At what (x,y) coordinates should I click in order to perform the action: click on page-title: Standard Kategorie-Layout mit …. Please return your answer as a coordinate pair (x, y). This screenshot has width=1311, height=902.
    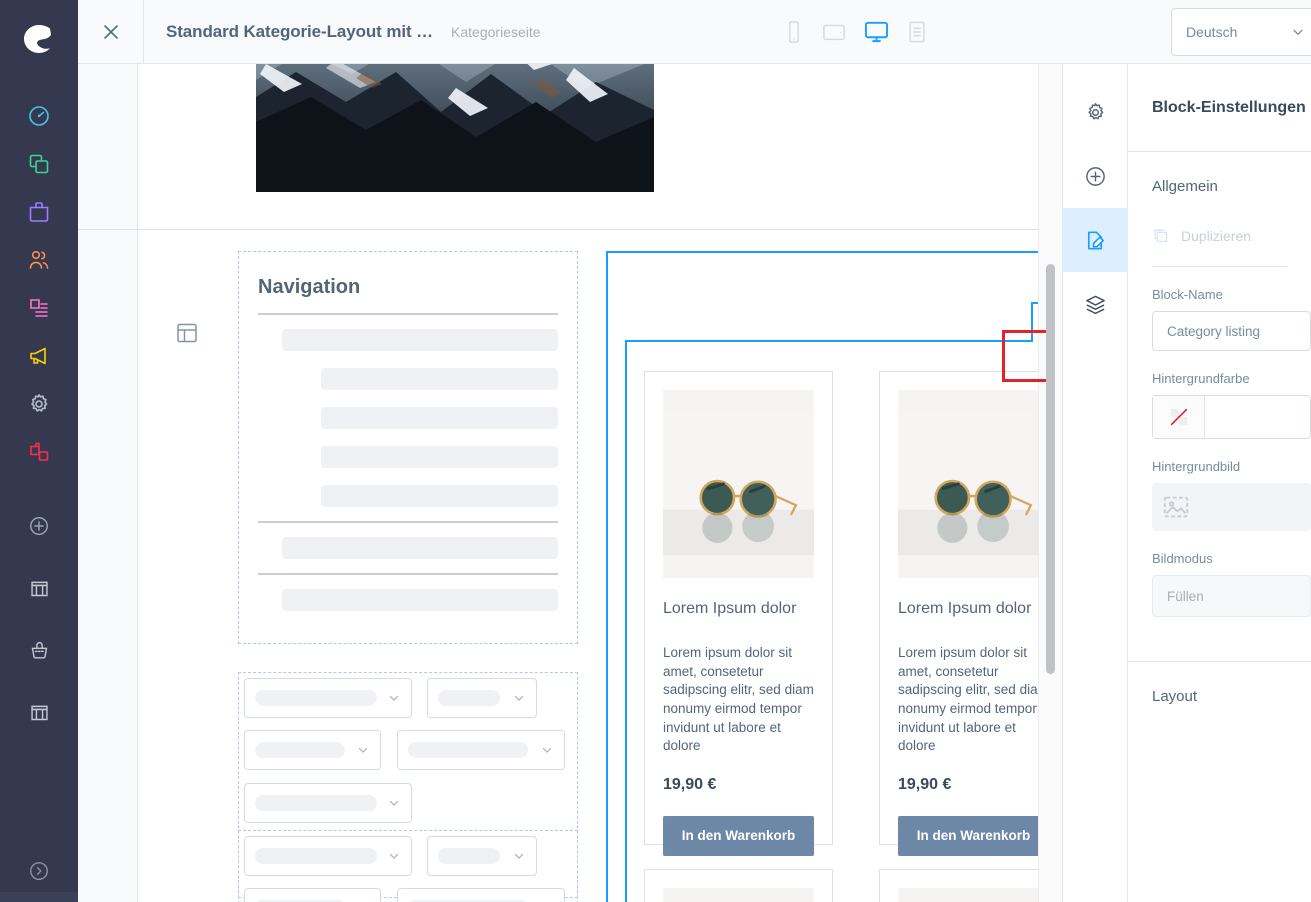
    Looking at the image, I should click on (300, 31).